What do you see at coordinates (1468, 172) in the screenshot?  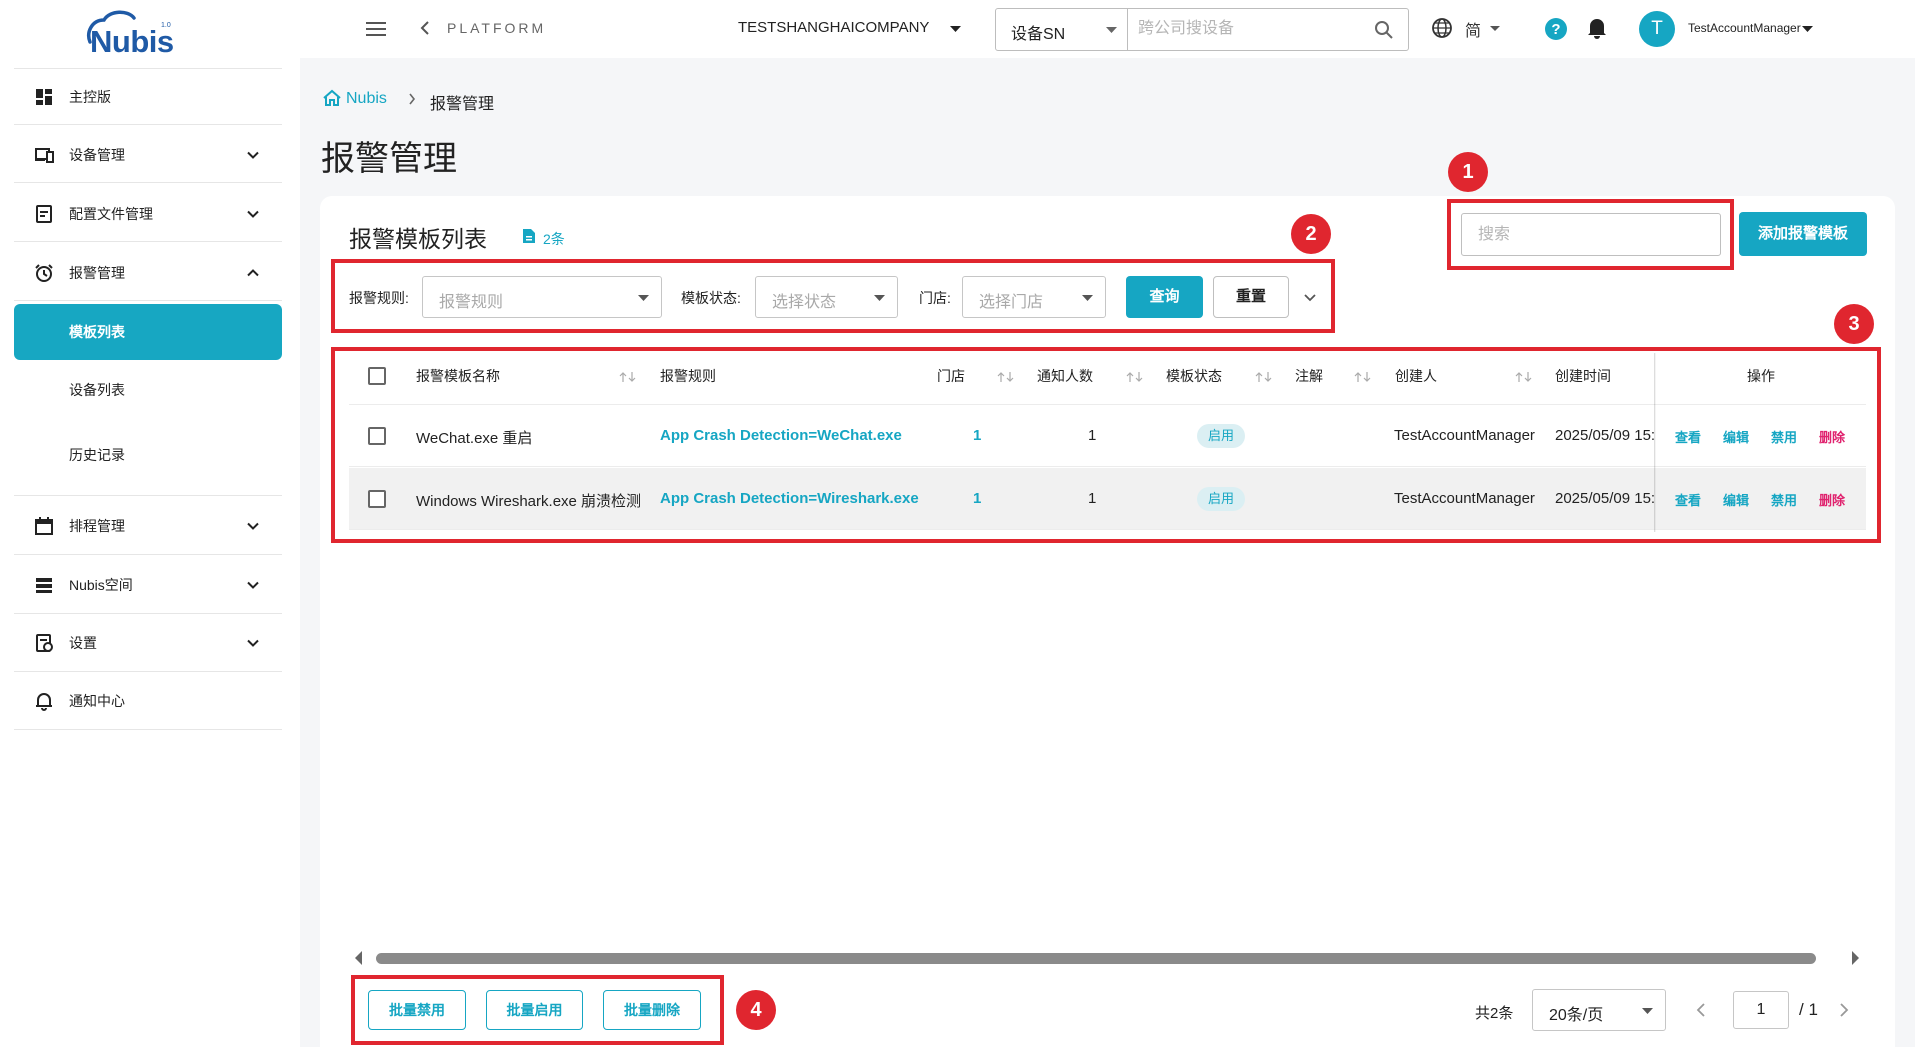 I see `annotation-marker-1: 1` at bounding box center [1468, 172].